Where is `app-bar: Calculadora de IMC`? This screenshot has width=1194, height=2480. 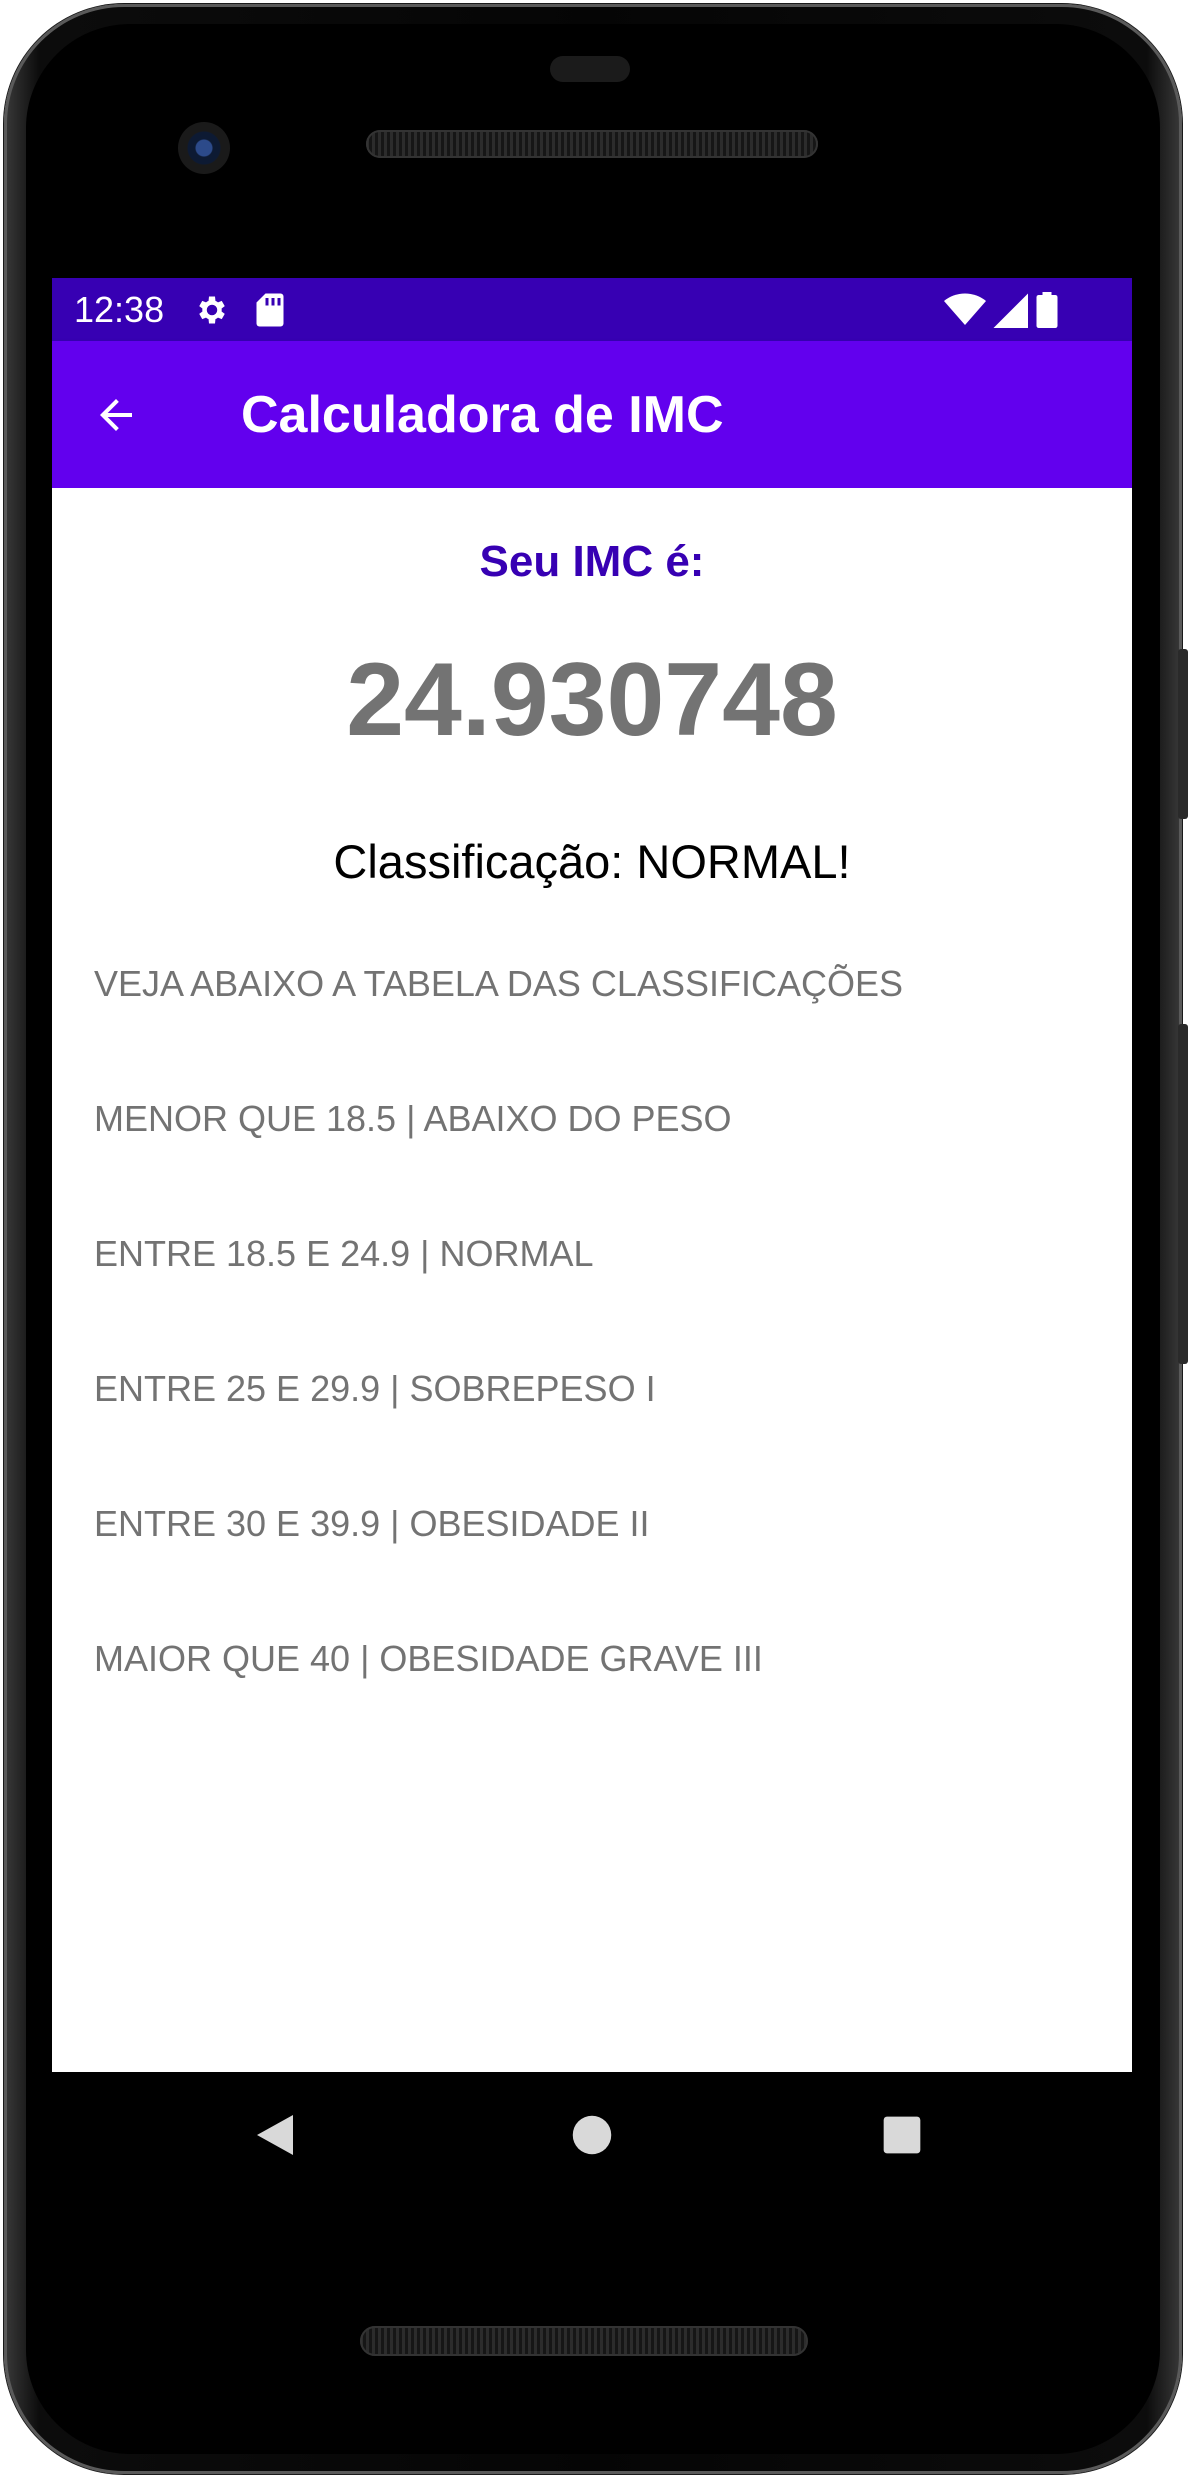 app-bar: Calculadora de IMC is located at coordinates (592, 414).